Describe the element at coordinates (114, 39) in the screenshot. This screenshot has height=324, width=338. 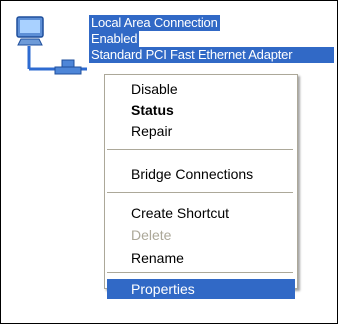
I see `connection-status: Enabled` at that location.